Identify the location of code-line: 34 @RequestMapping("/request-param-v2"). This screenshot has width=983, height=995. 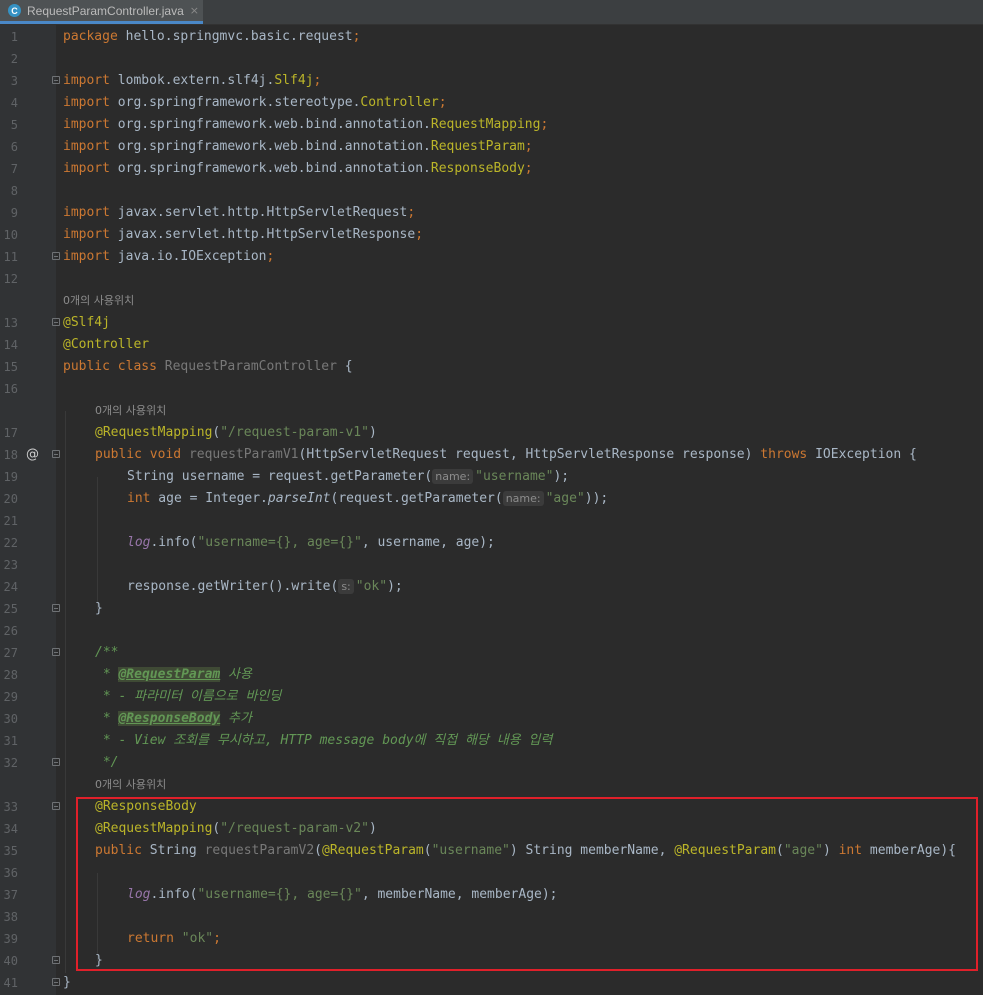
(491, 829).